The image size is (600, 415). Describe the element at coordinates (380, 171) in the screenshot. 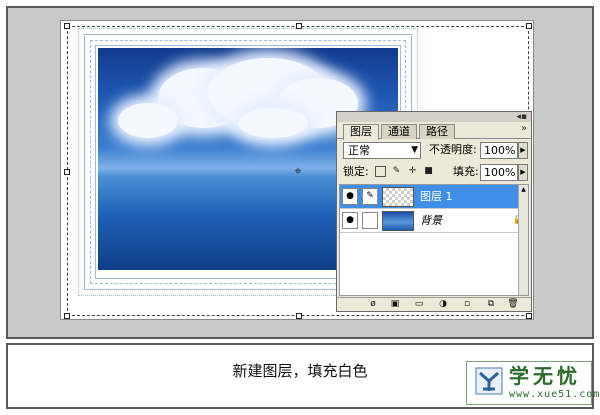

I see `lock-transparency-icon` at that location.